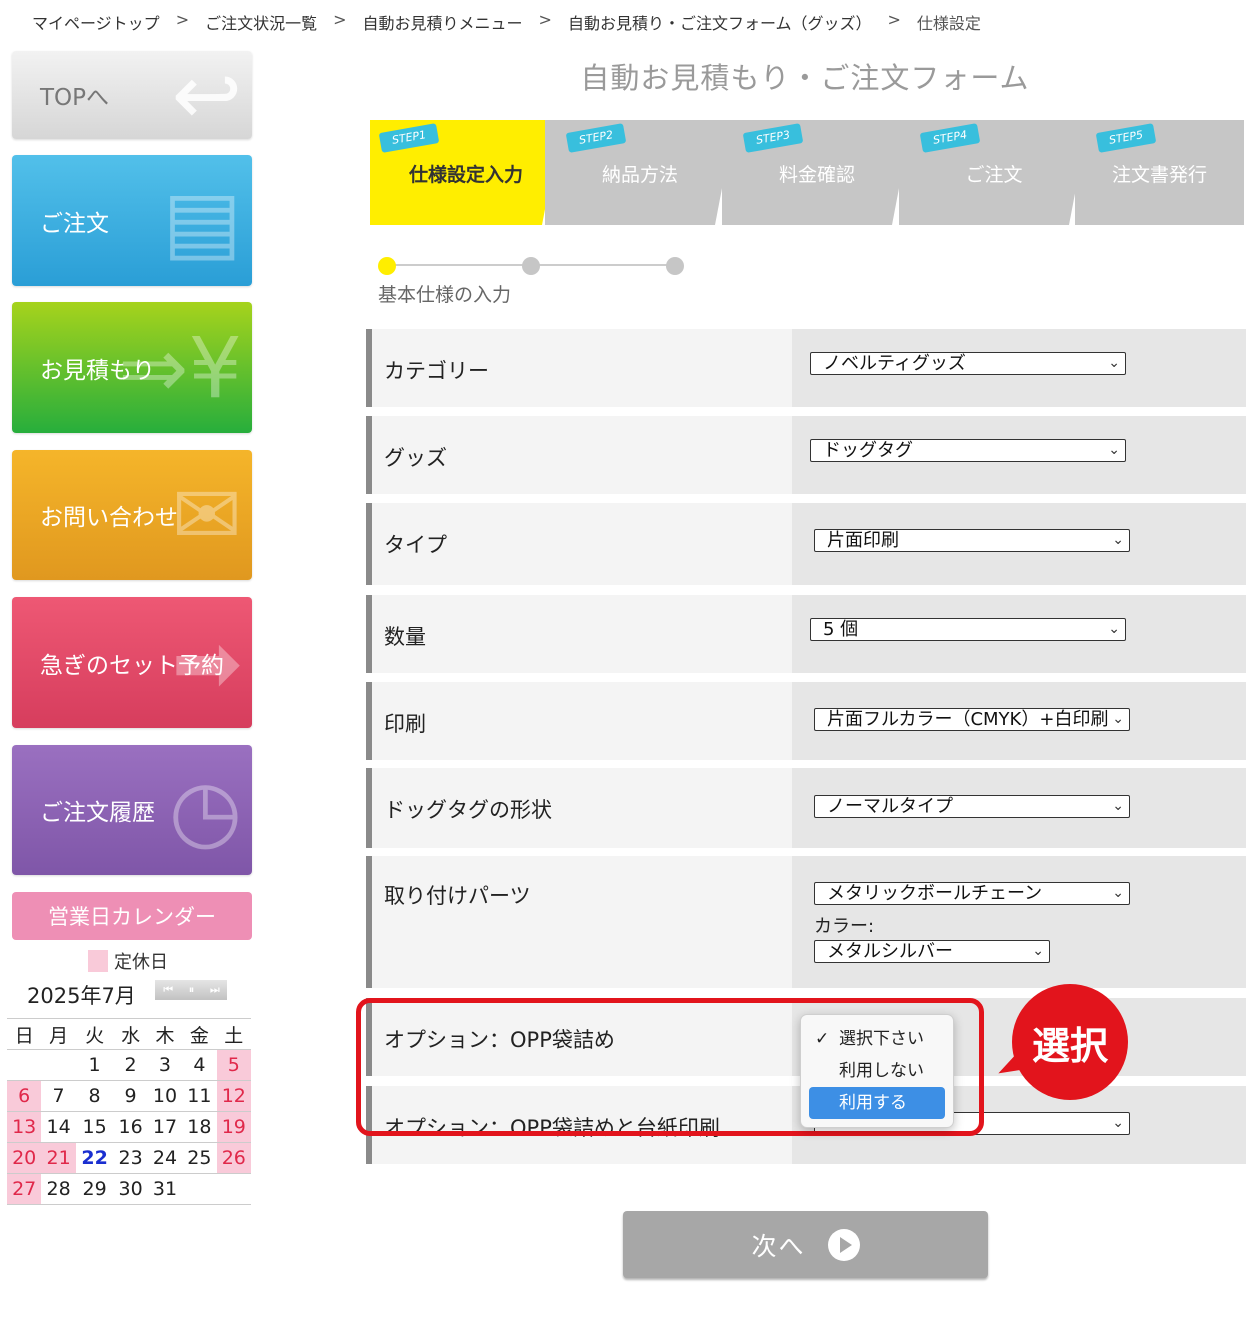 The width and height of the screenshot is (1252, 1322). What do you see at coordinates (1019, 922) in the screenshot?
I see `field-value-cell: メタリックボールチェーン ⌄ カラー: メタルシルバー ⌄` at bounding box center [1019, 922].